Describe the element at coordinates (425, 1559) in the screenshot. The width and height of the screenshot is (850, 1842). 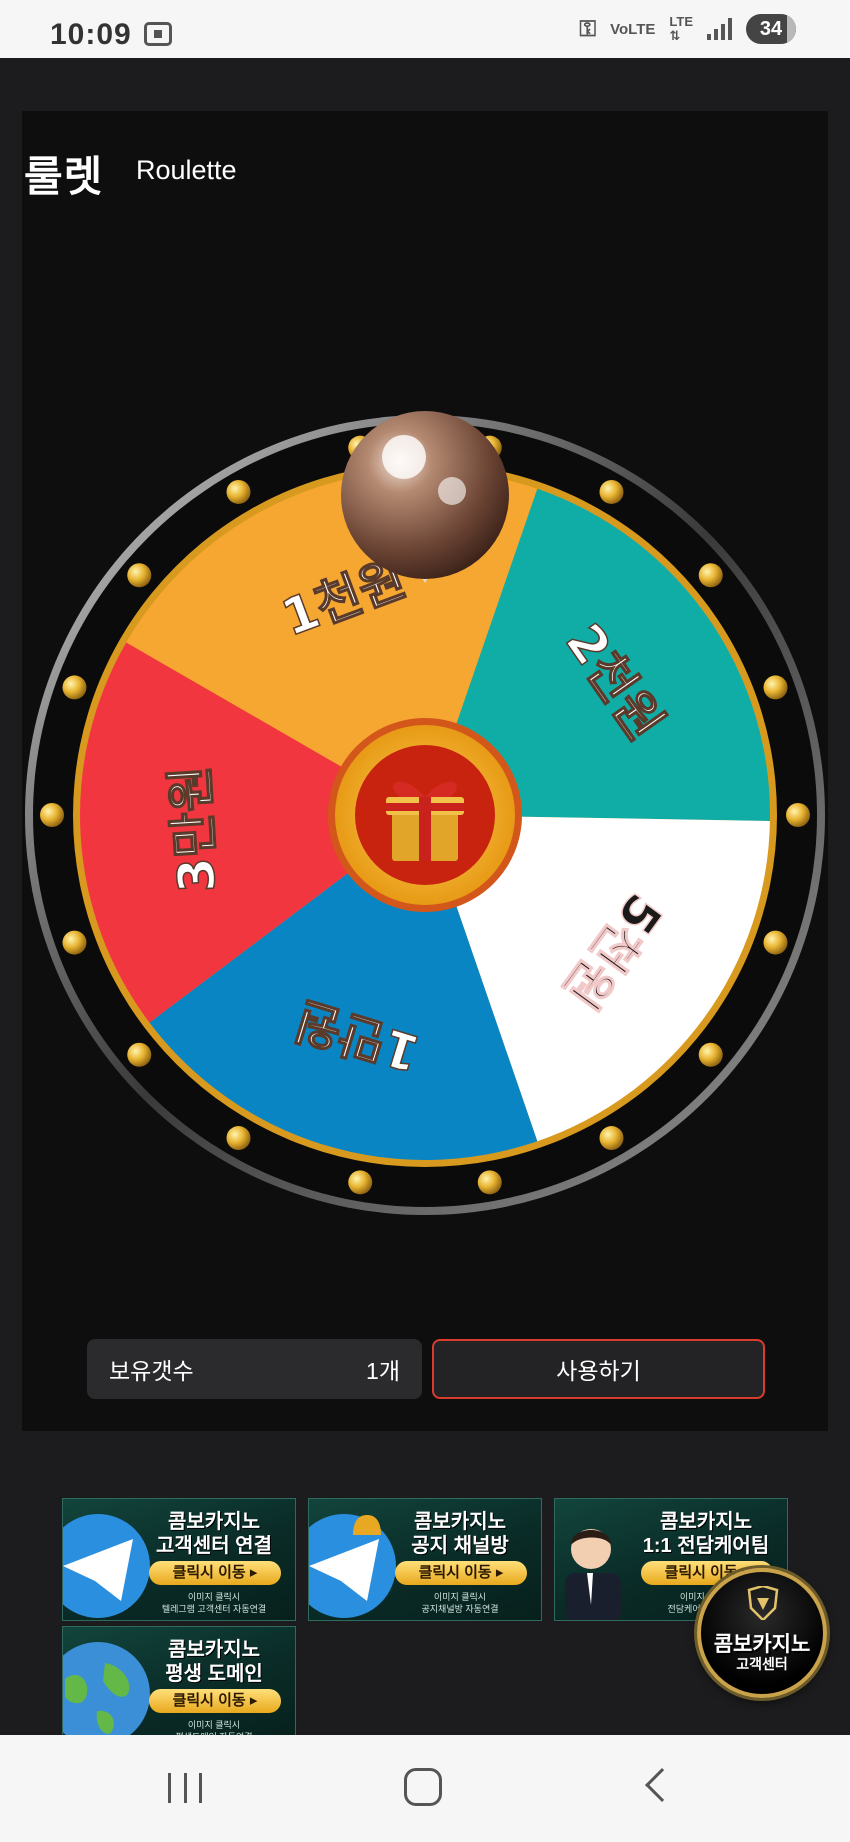
I see `banner-notice: 콤보카지노 공지 채널방 클릭시 이동 ▸ 이미지 클릭시 공지채널방 자동연결` at that location.